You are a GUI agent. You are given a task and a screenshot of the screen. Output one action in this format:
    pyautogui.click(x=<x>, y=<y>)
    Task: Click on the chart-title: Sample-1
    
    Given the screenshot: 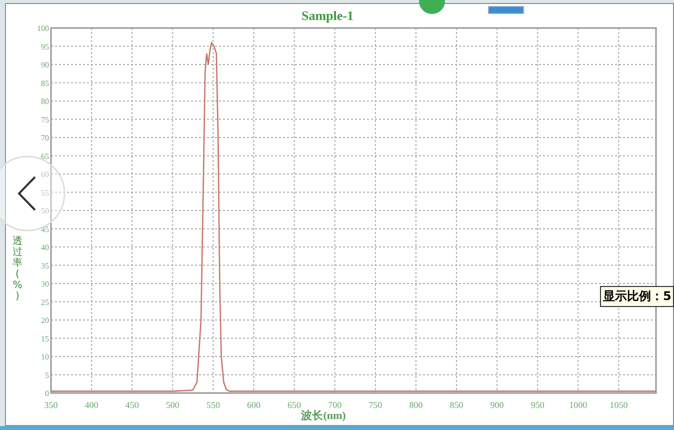 What is the action you would take?
    pyautogui.click(x=328, y=16)
    